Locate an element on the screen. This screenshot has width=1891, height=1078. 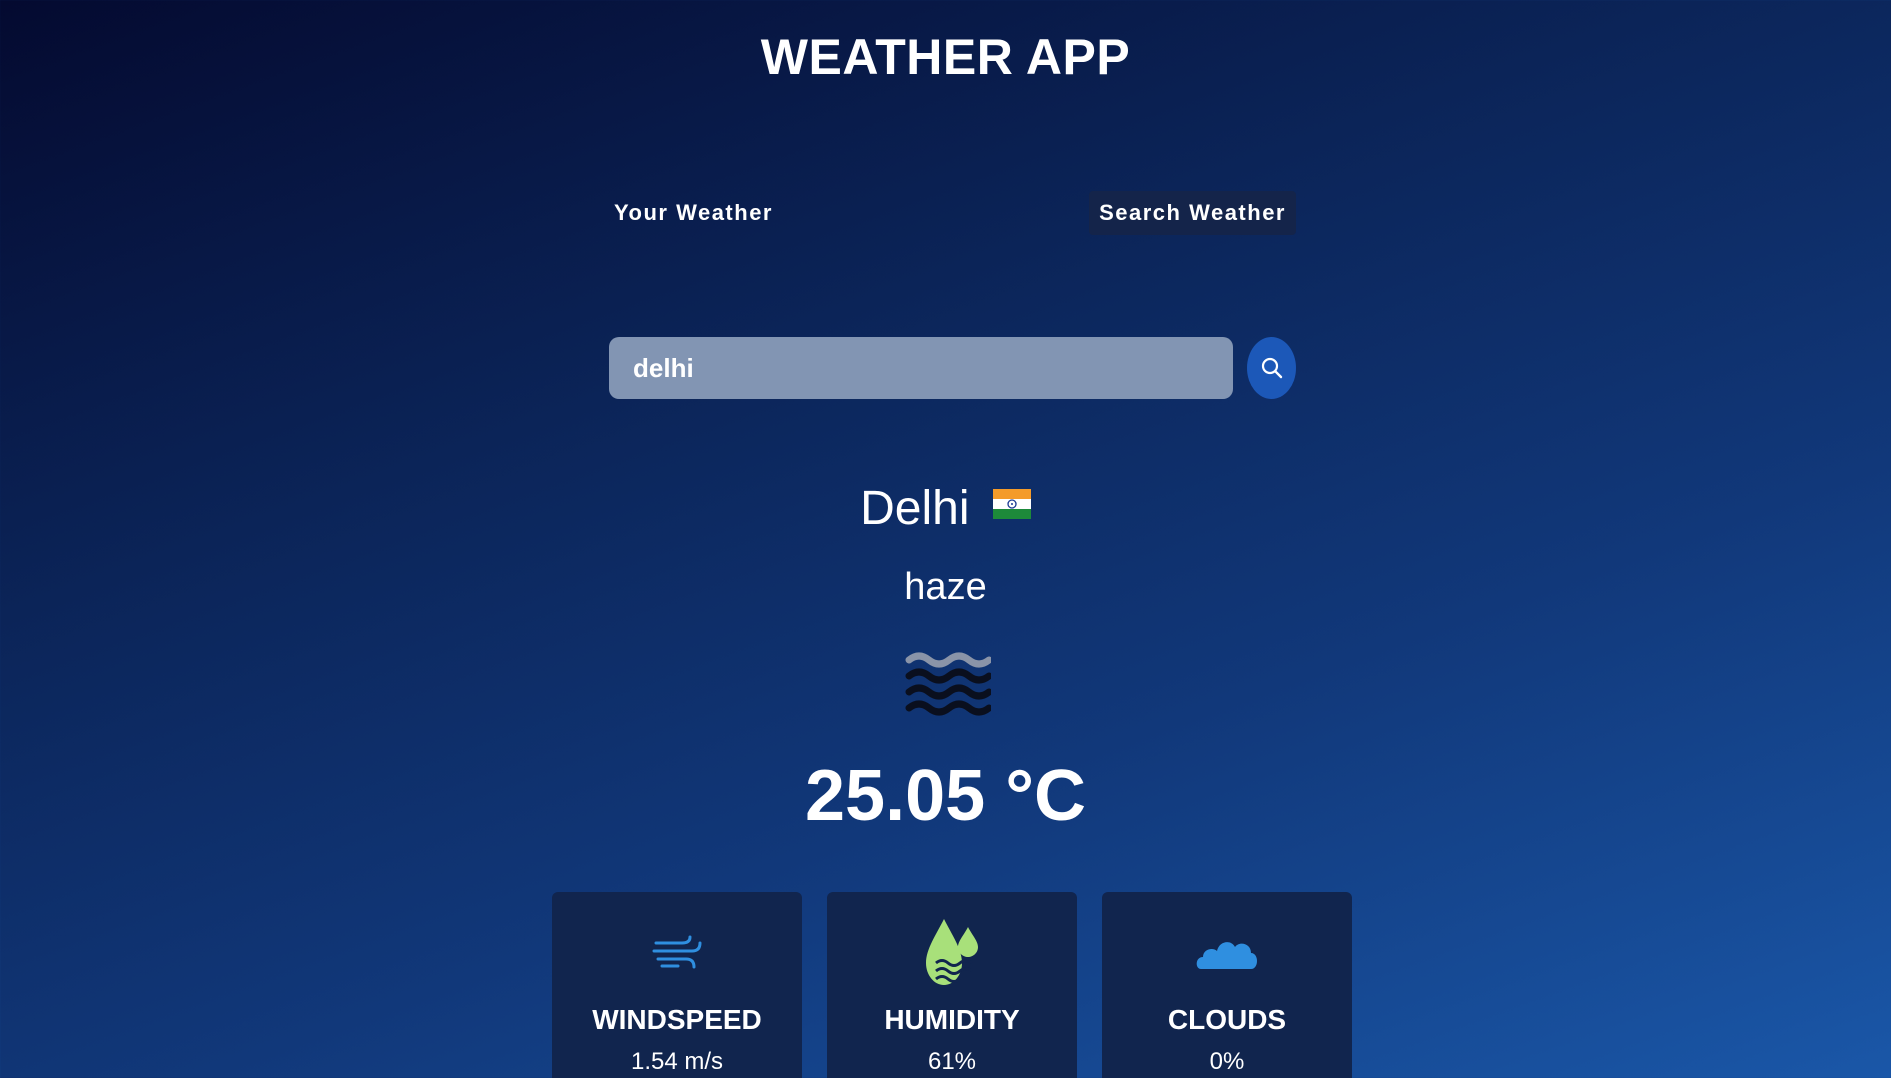
temperature-reading: 25.05 °C is located at coordinates (945, 796).